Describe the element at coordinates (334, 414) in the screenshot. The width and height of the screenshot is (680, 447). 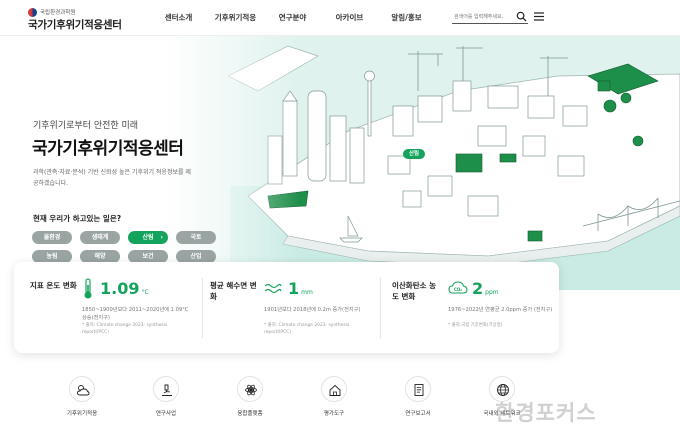
I see `quick-label: 평가도구` at that location.